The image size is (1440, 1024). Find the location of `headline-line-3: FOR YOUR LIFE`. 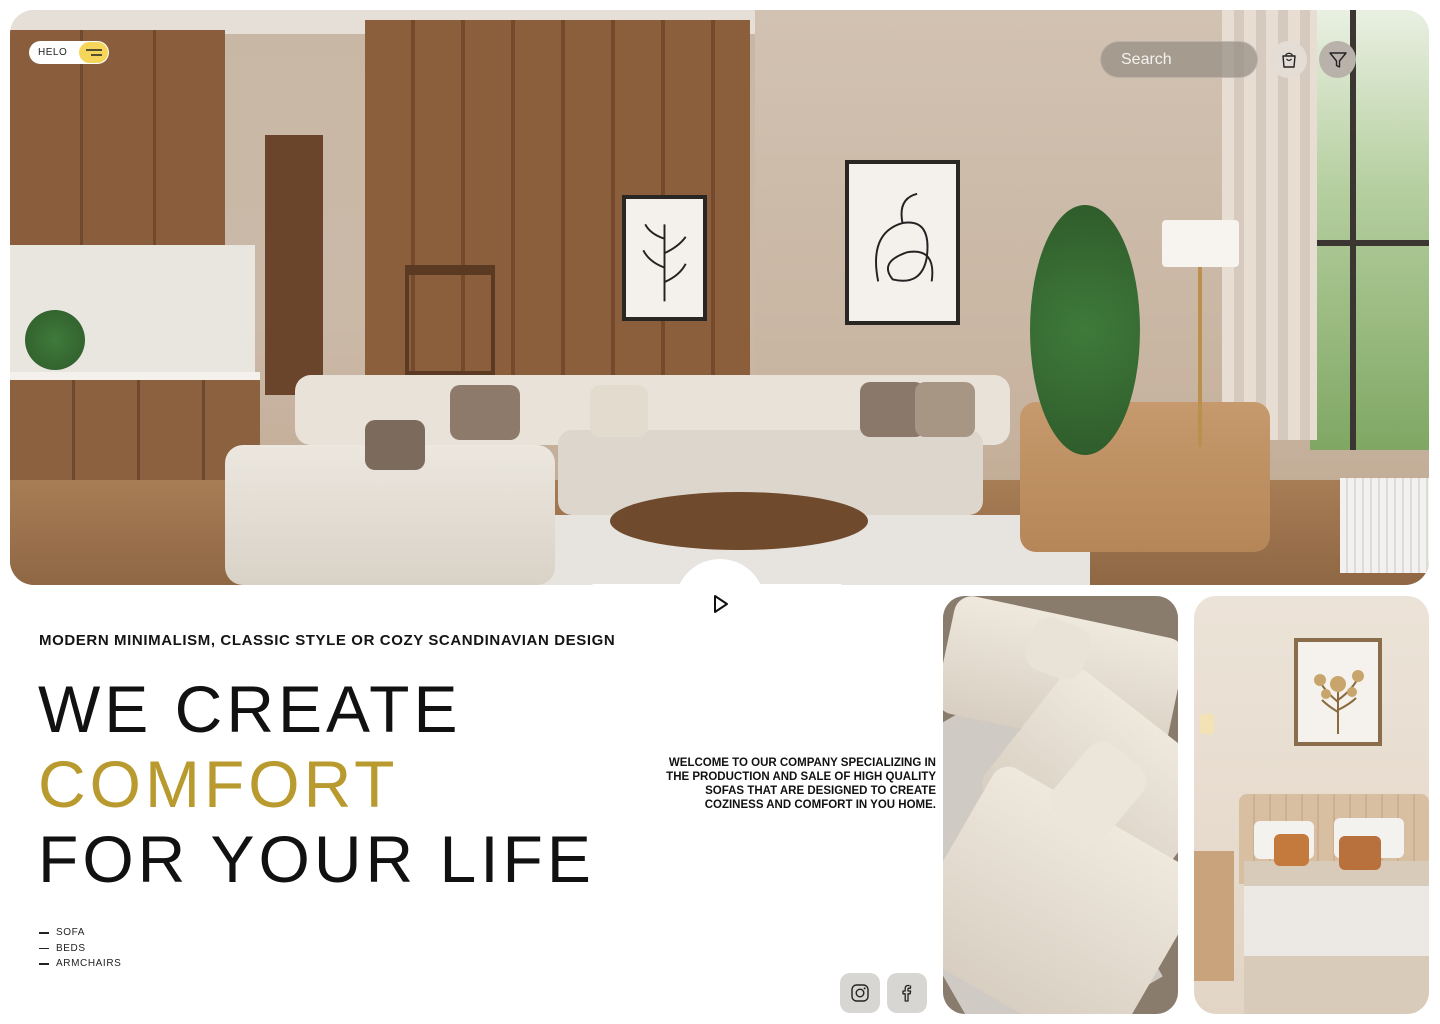

headline-line-3: FOR YOUR LIFE is located at coordinates (316, 859).